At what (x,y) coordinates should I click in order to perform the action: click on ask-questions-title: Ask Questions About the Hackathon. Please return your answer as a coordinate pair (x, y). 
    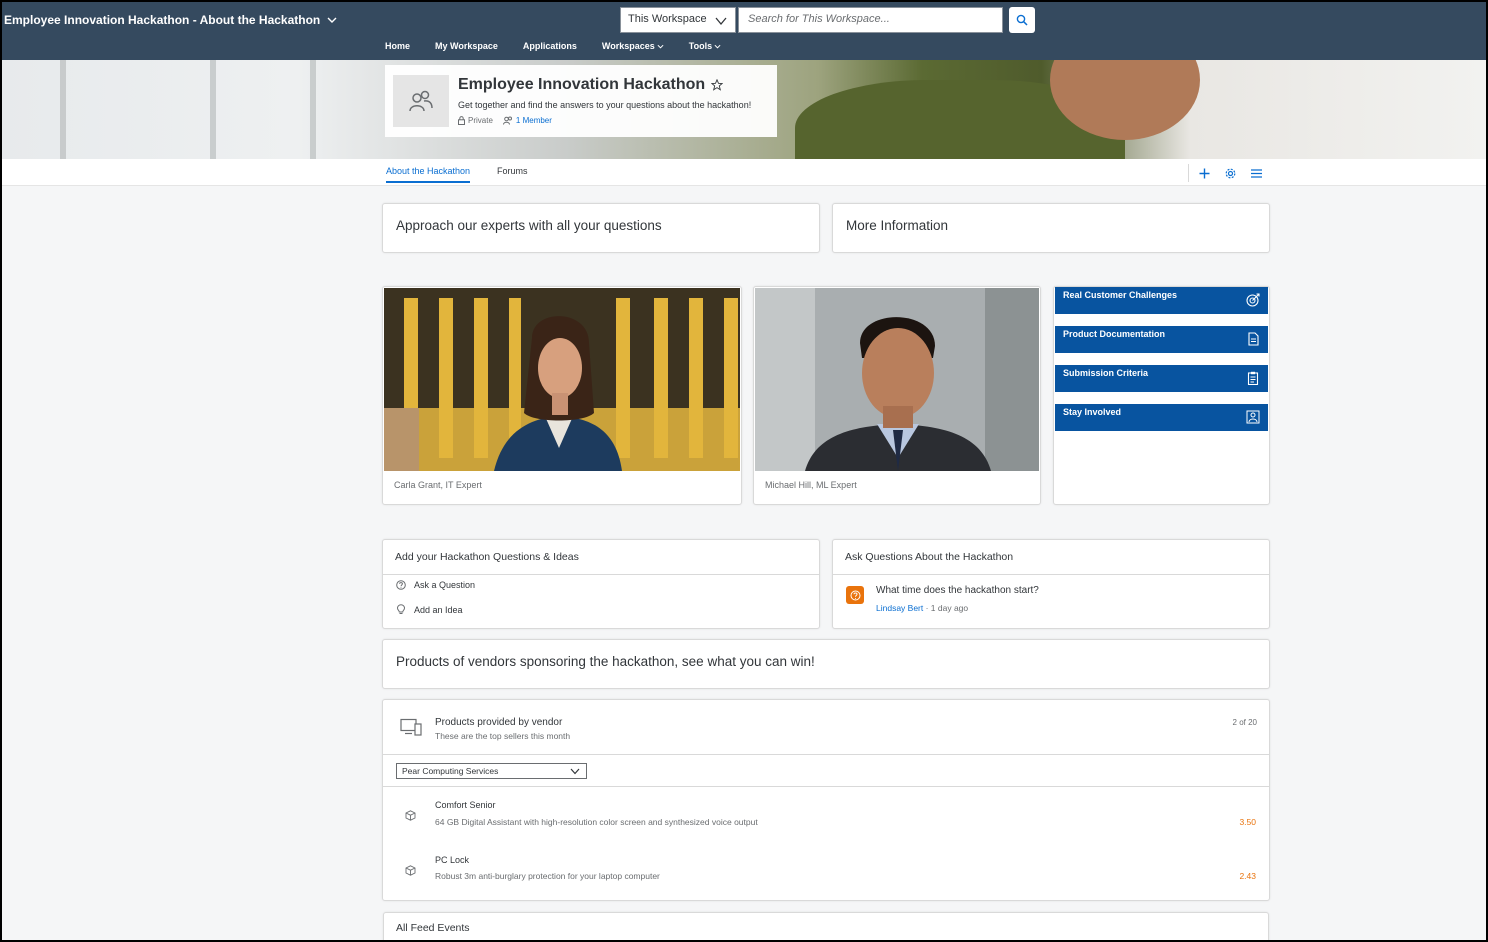
    Looking at the image, I should click on (1051, 557).